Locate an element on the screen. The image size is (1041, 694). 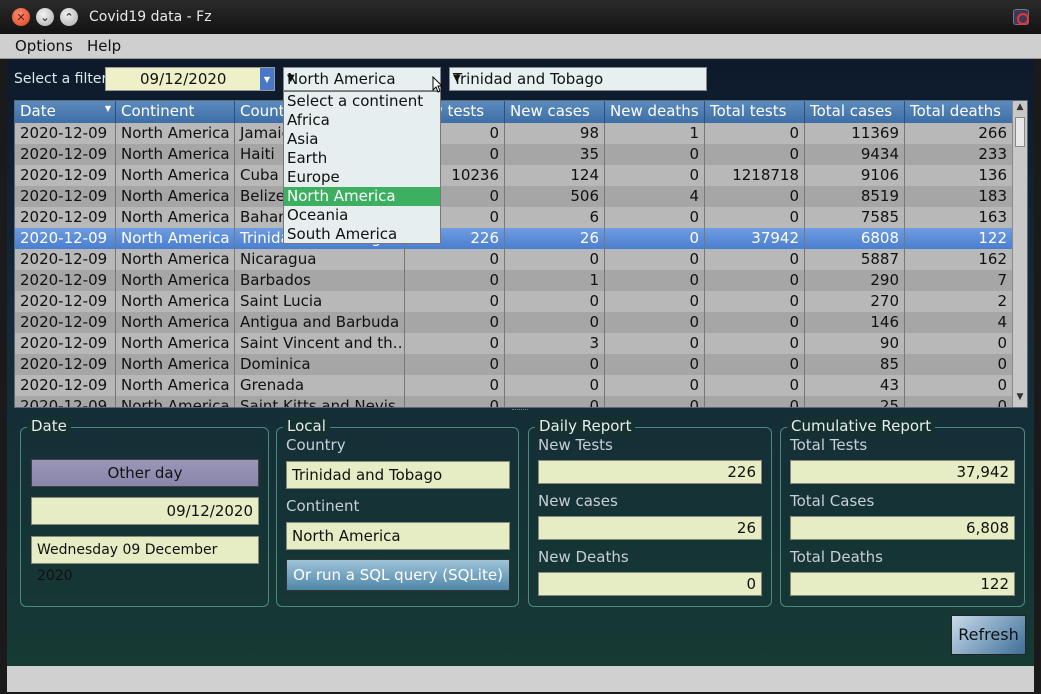
scroll-down-icon: ▼ is located at coordinates (1020, 399).